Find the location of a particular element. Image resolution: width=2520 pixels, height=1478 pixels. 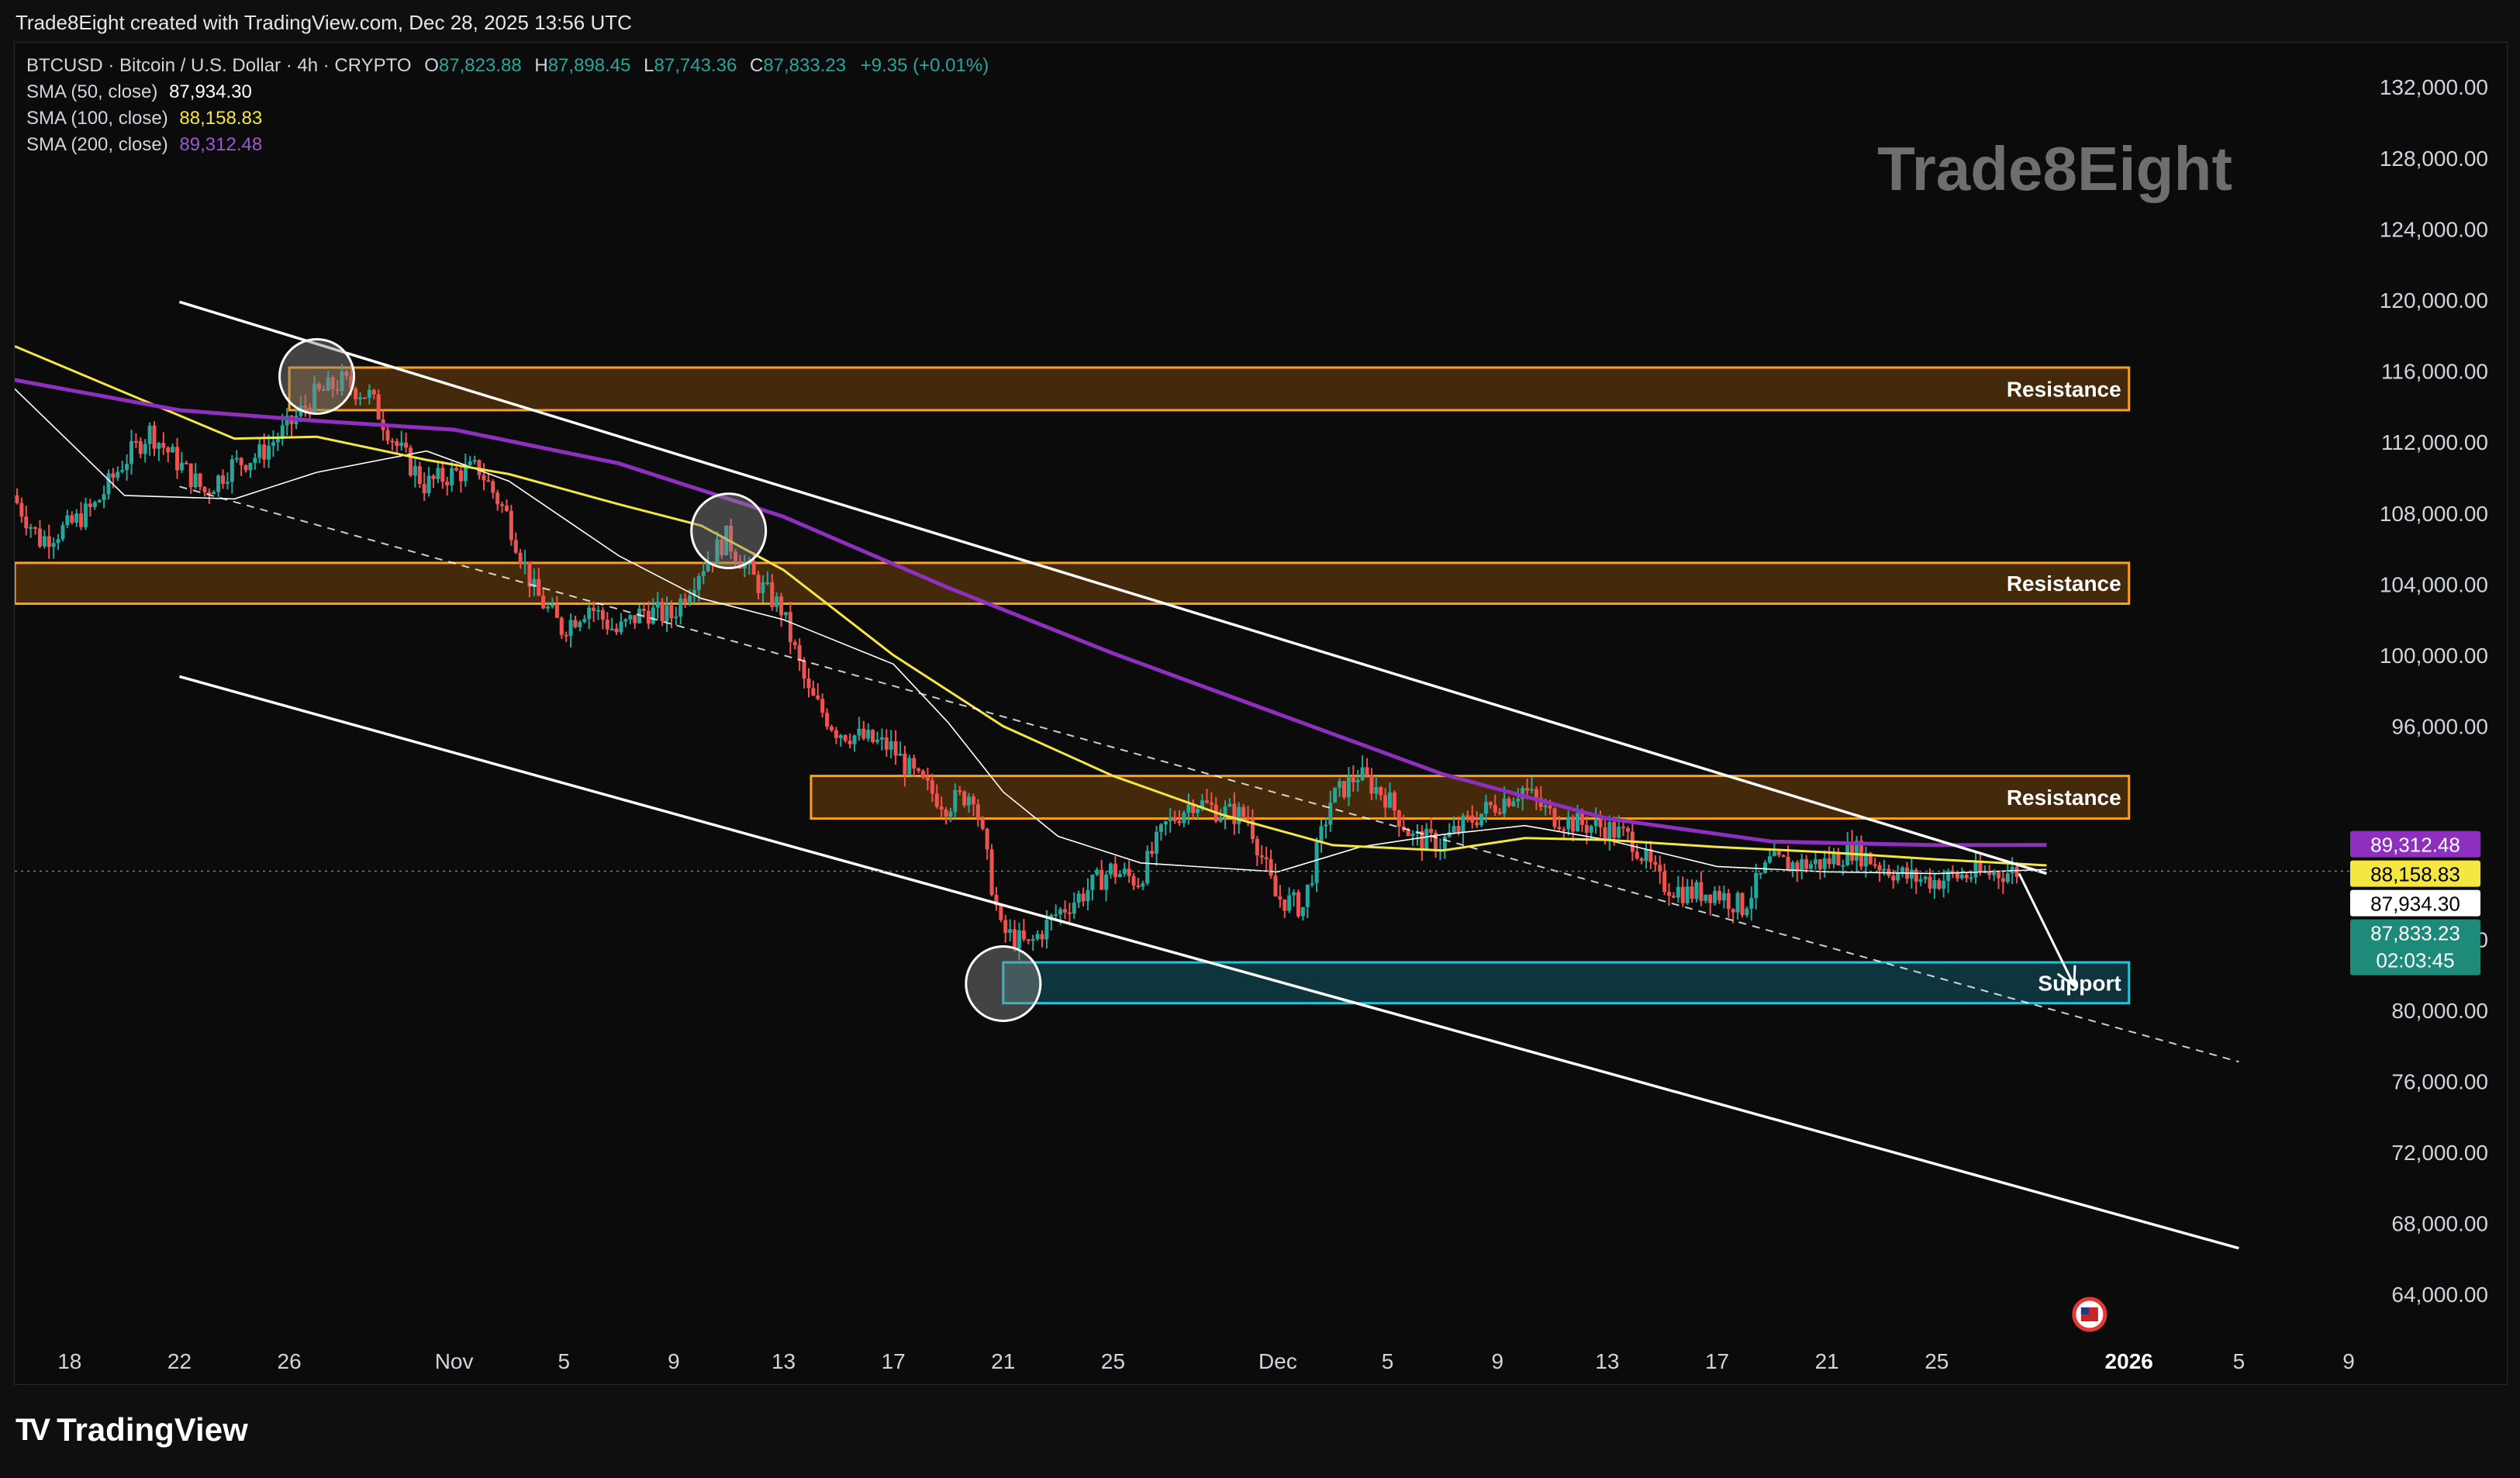

legend-sma50-row: SMA (50, close) 87,934.30 is located at coordinates (507, 92).